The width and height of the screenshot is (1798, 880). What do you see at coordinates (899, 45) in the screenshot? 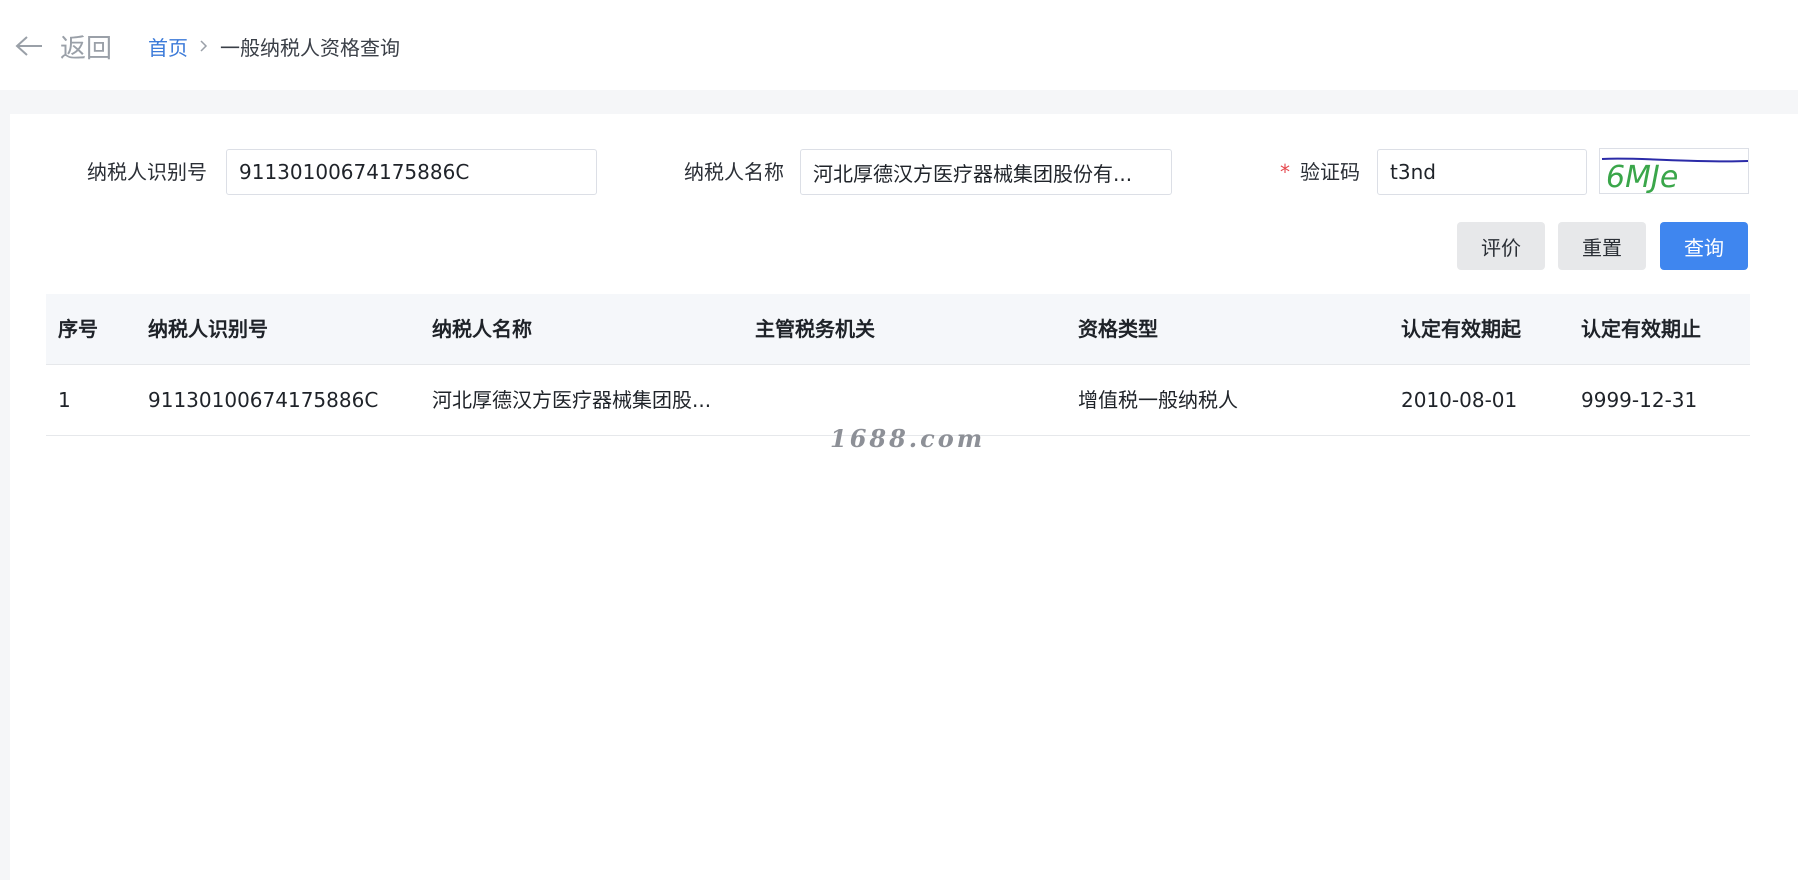
I see `top-bar: 返回 首页 一般纳税人资格查询` at bounding box center [899, 45].